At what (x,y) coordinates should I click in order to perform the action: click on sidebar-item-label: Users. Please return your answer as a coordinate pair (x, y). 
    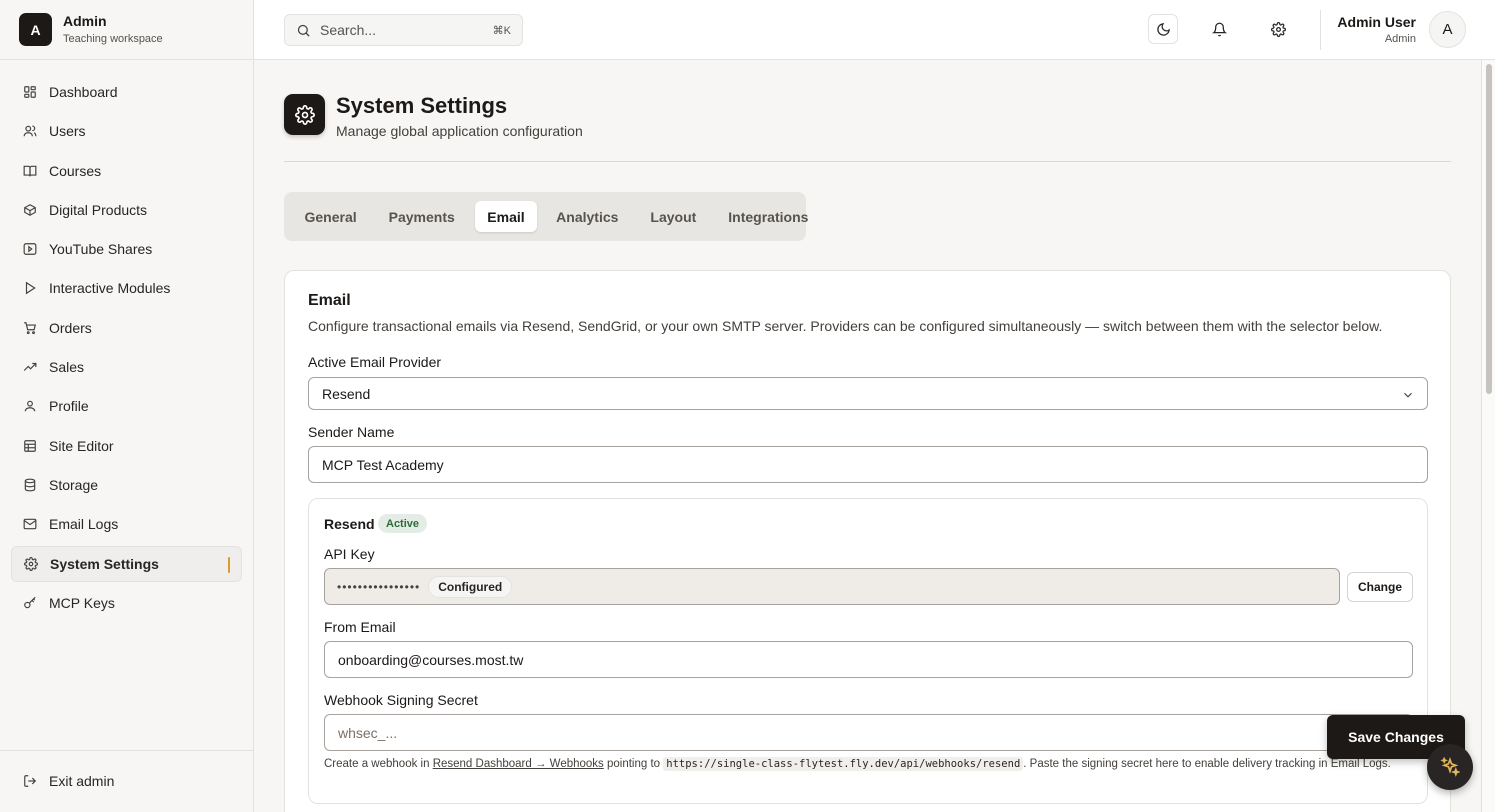
    Looking at the image, I should click on (67, 131).